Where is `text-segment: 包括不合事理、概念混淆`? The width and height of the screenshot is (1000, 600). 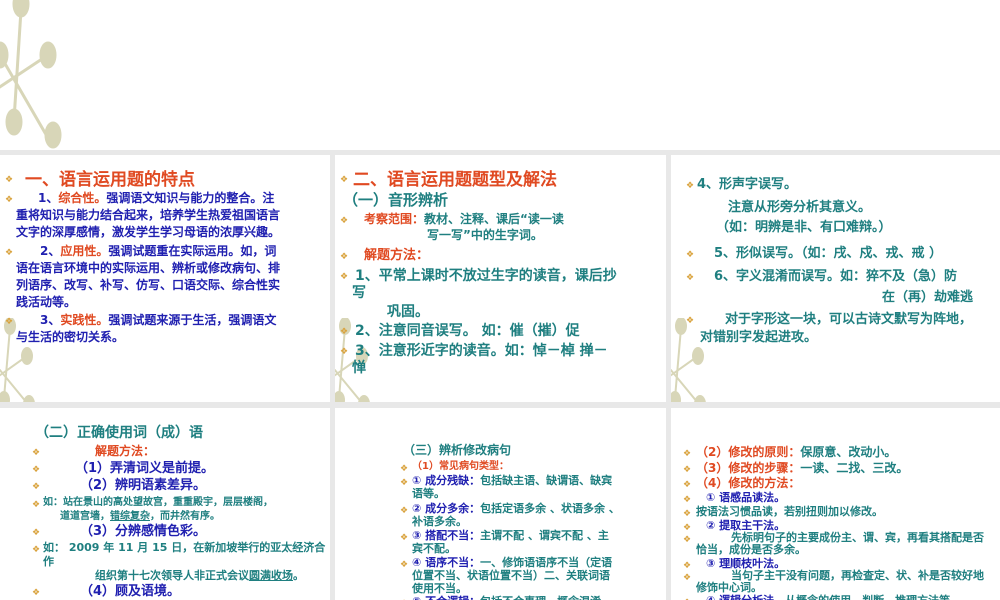 text-segment: 包括不合事理、概念混淆 is located at coordinates (540, 597).